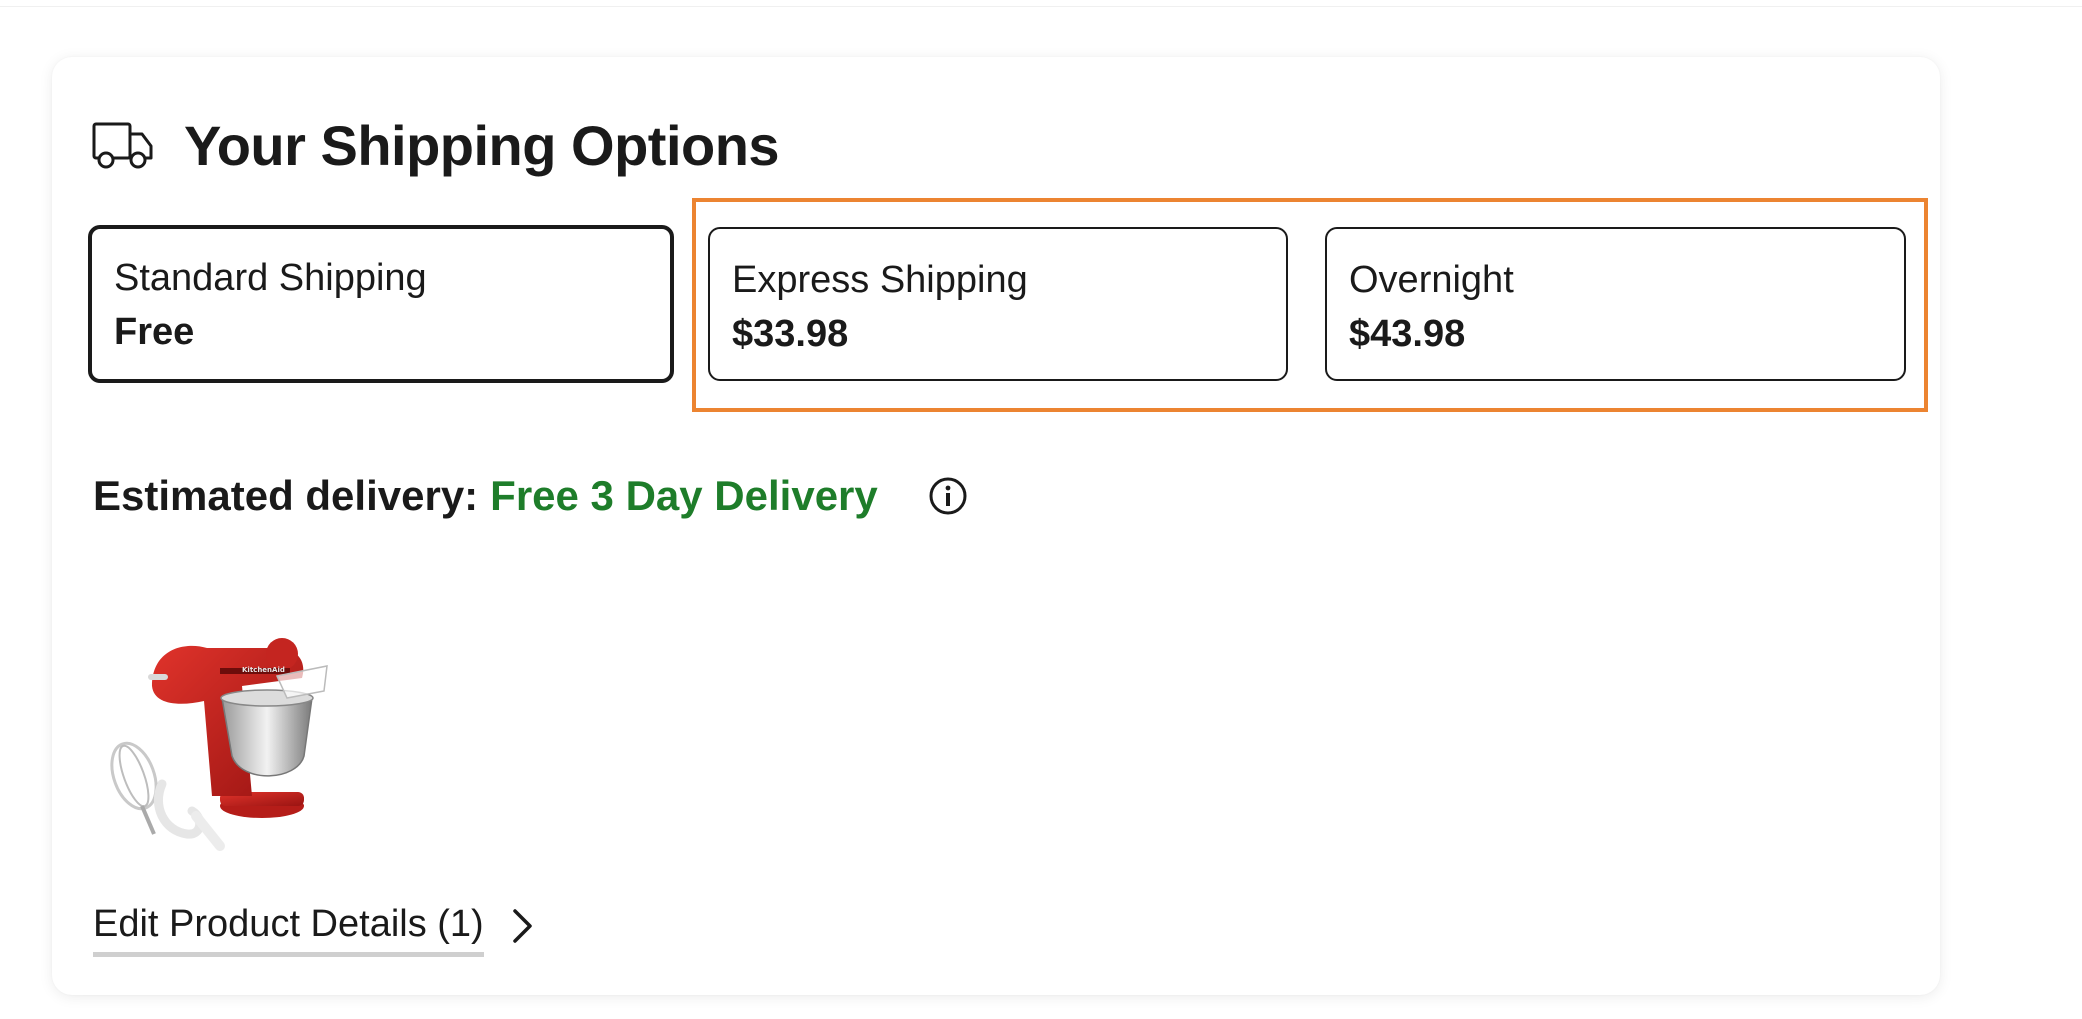 The width and height of the screenshot is (2082, 1019). Describe the element at coordinates (684, 495) in the screenshot. I see `delivery-value: Free 3 Day Delivery` at that location.